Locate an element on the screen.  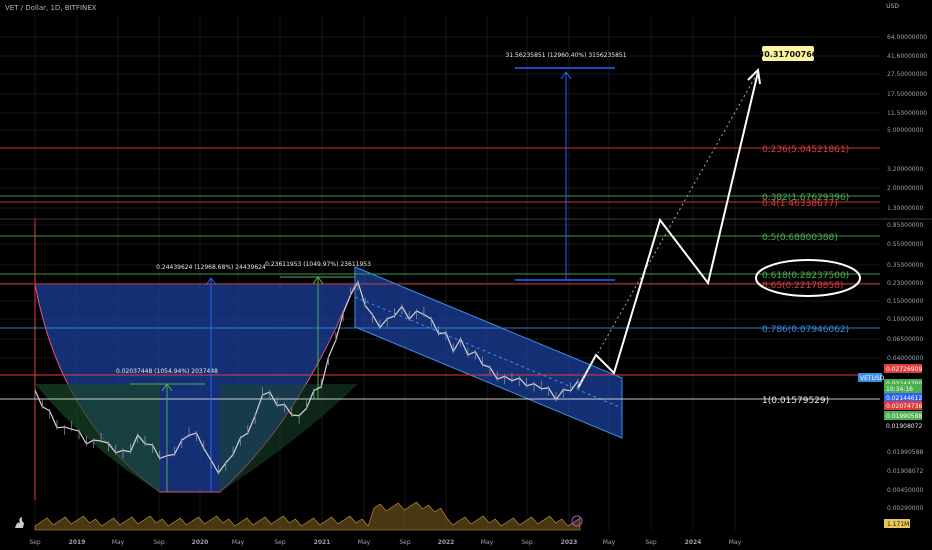
volume-area is located at coordinates (307, 516).